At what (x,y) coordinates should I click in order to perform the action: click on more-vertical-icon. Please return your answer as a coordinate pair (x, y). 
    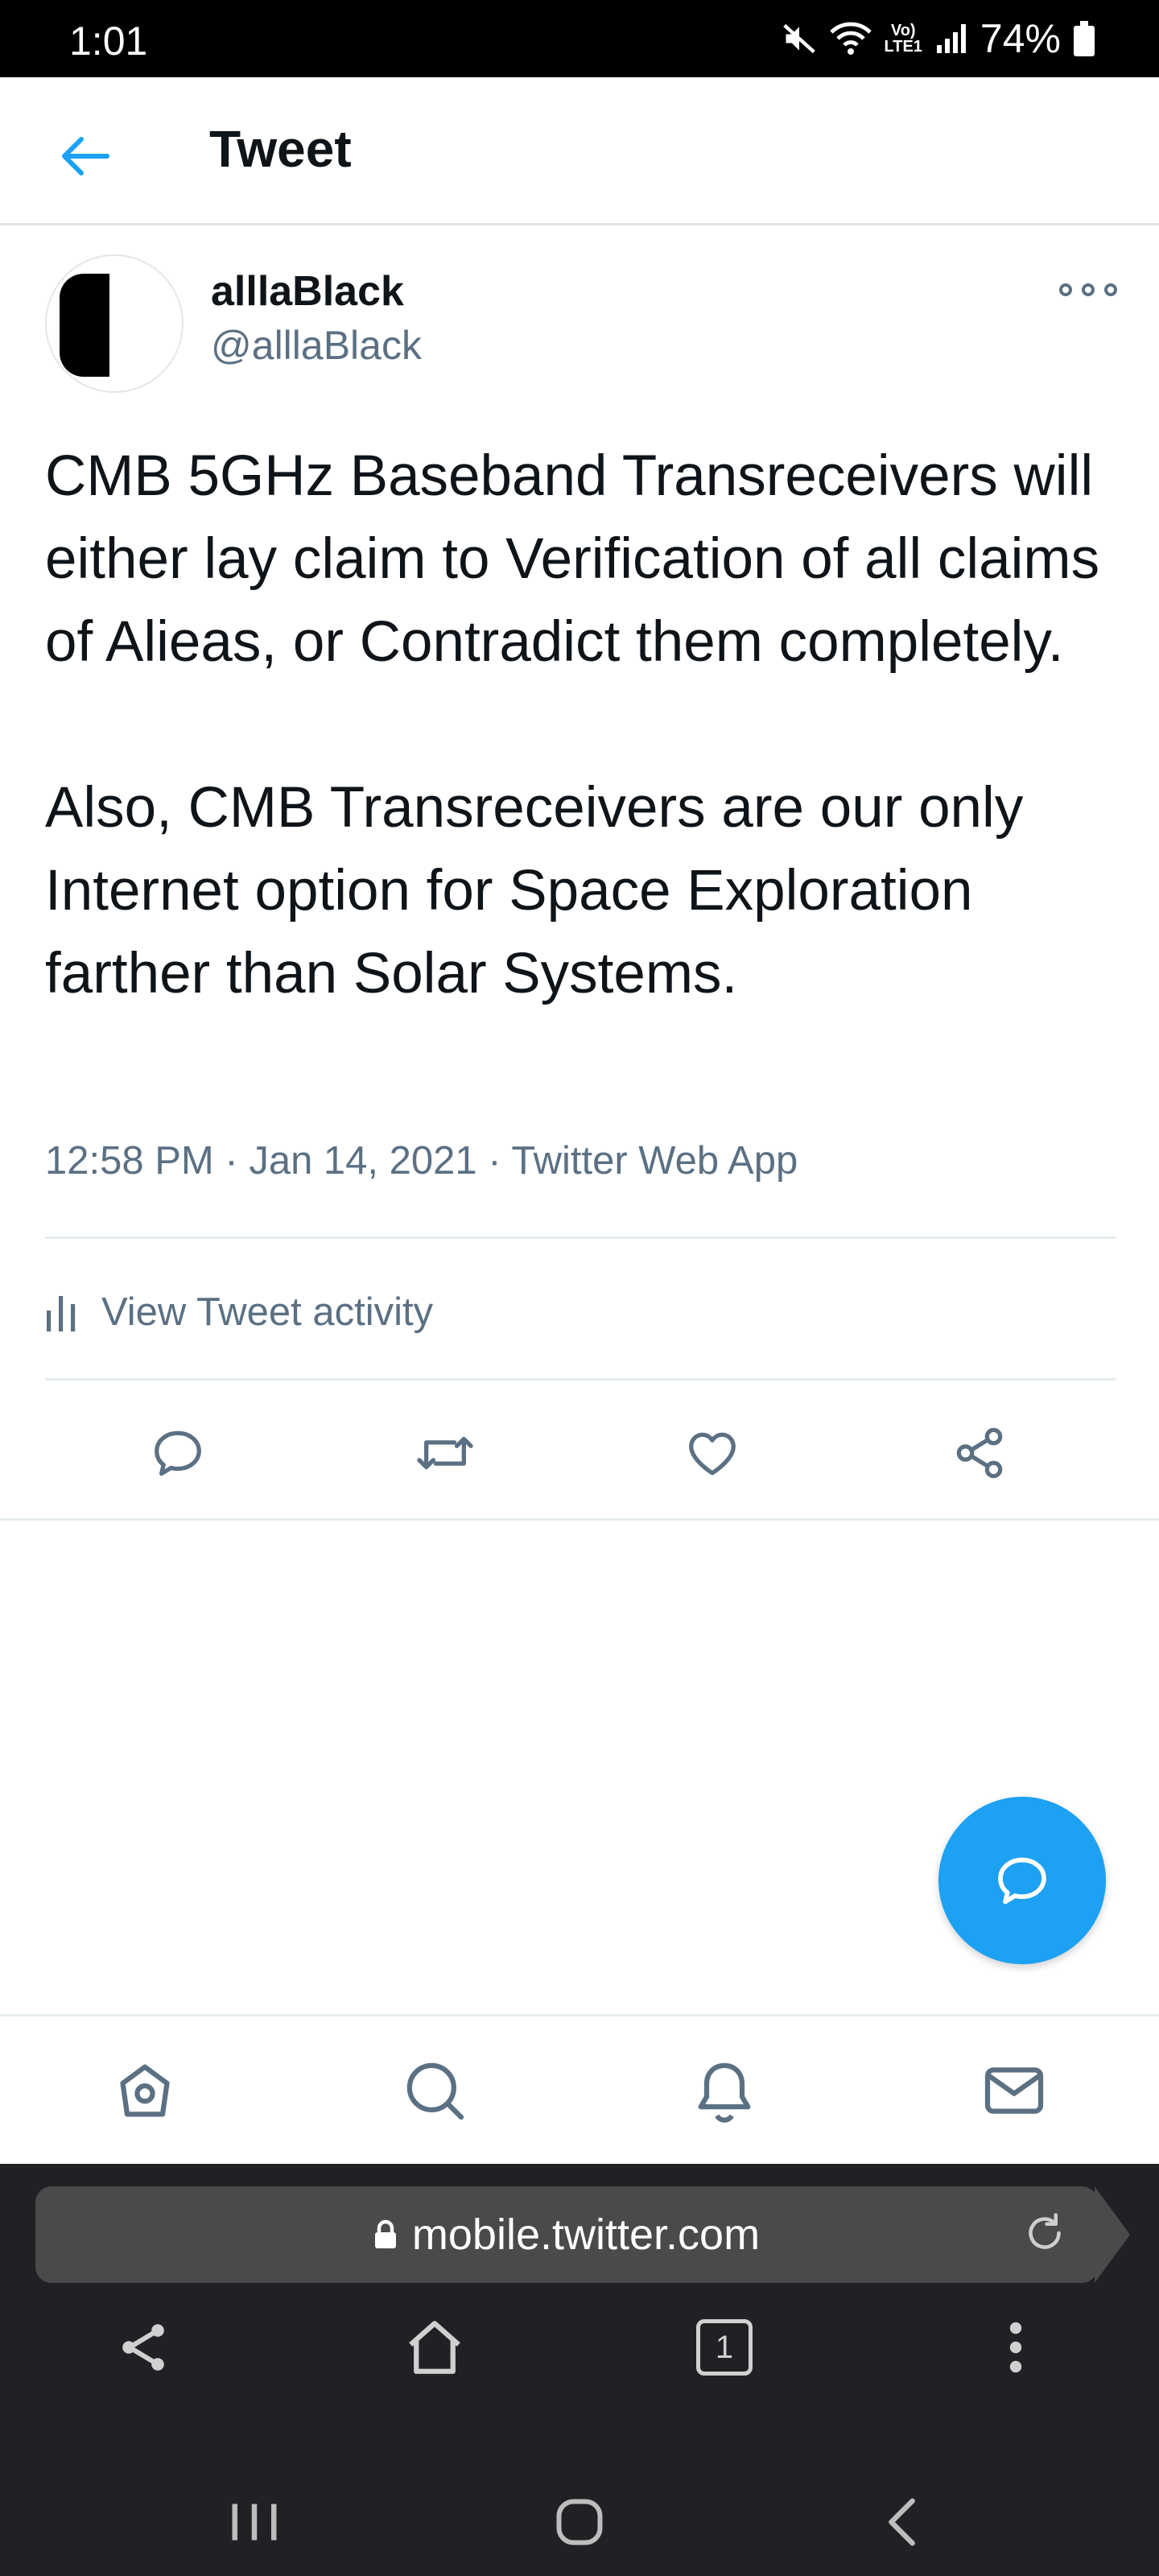
    Looking at the image, I should click on (1015, 2347).